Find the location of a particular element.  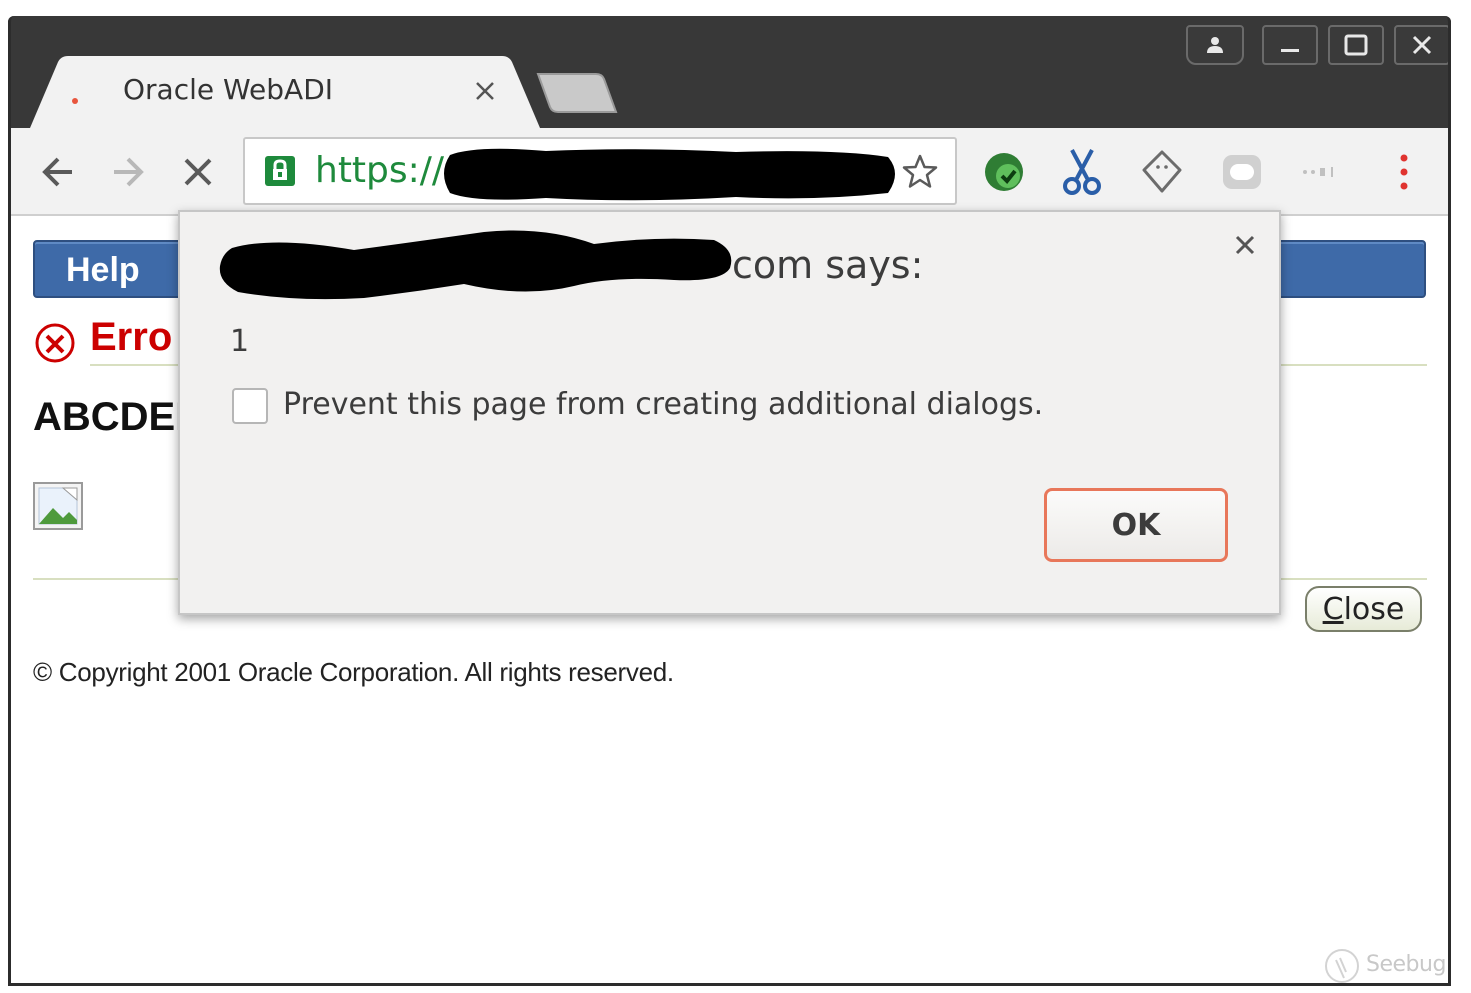

dialog-title: com says: is located at coordinates (828, 265).